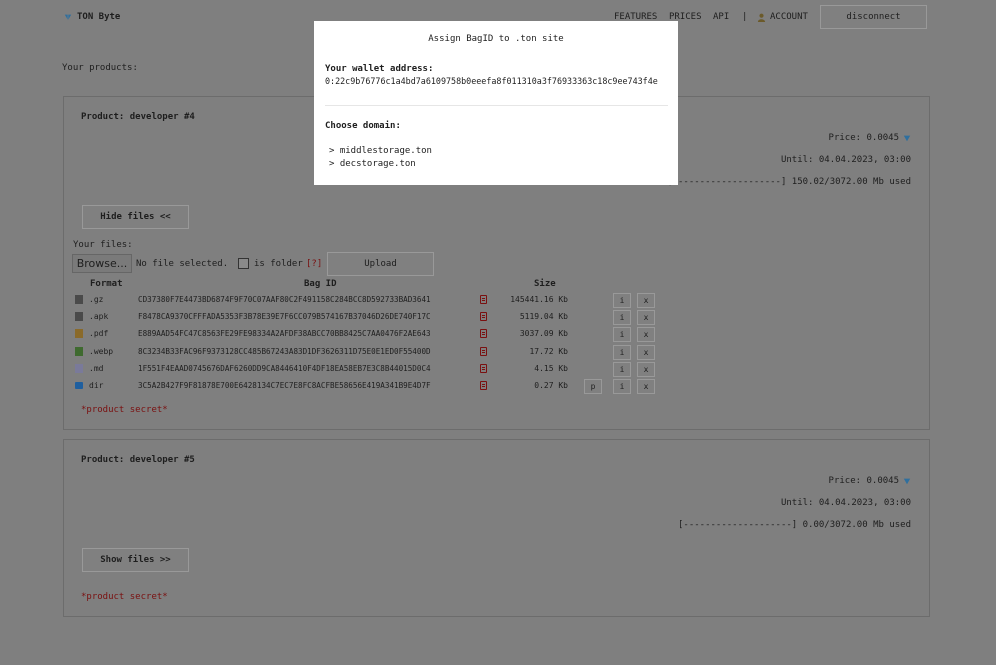  What do you see at coordinates (79, 351) in the screenshot?
I see `image-file-icon` at bounding box center [79, 351].